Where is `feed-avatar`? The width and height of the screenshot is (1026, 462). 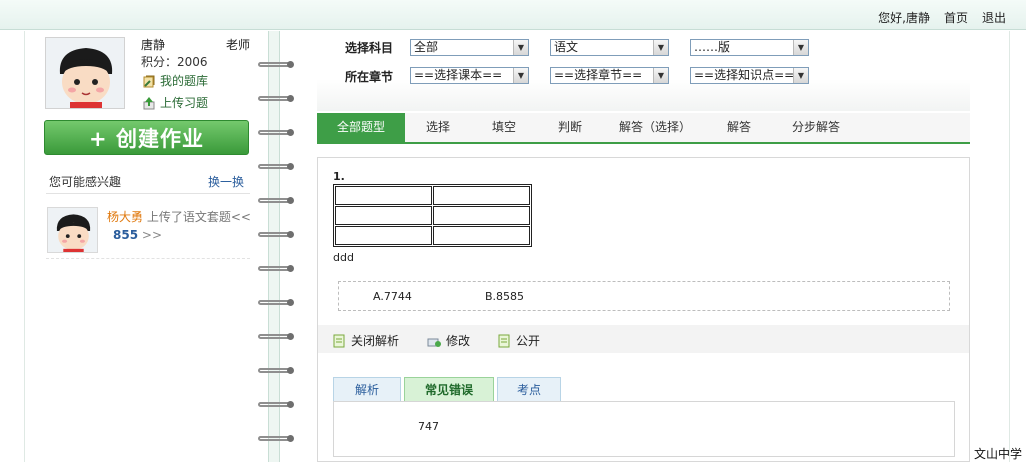 feed-avatar is located at coordinates (72, 230).